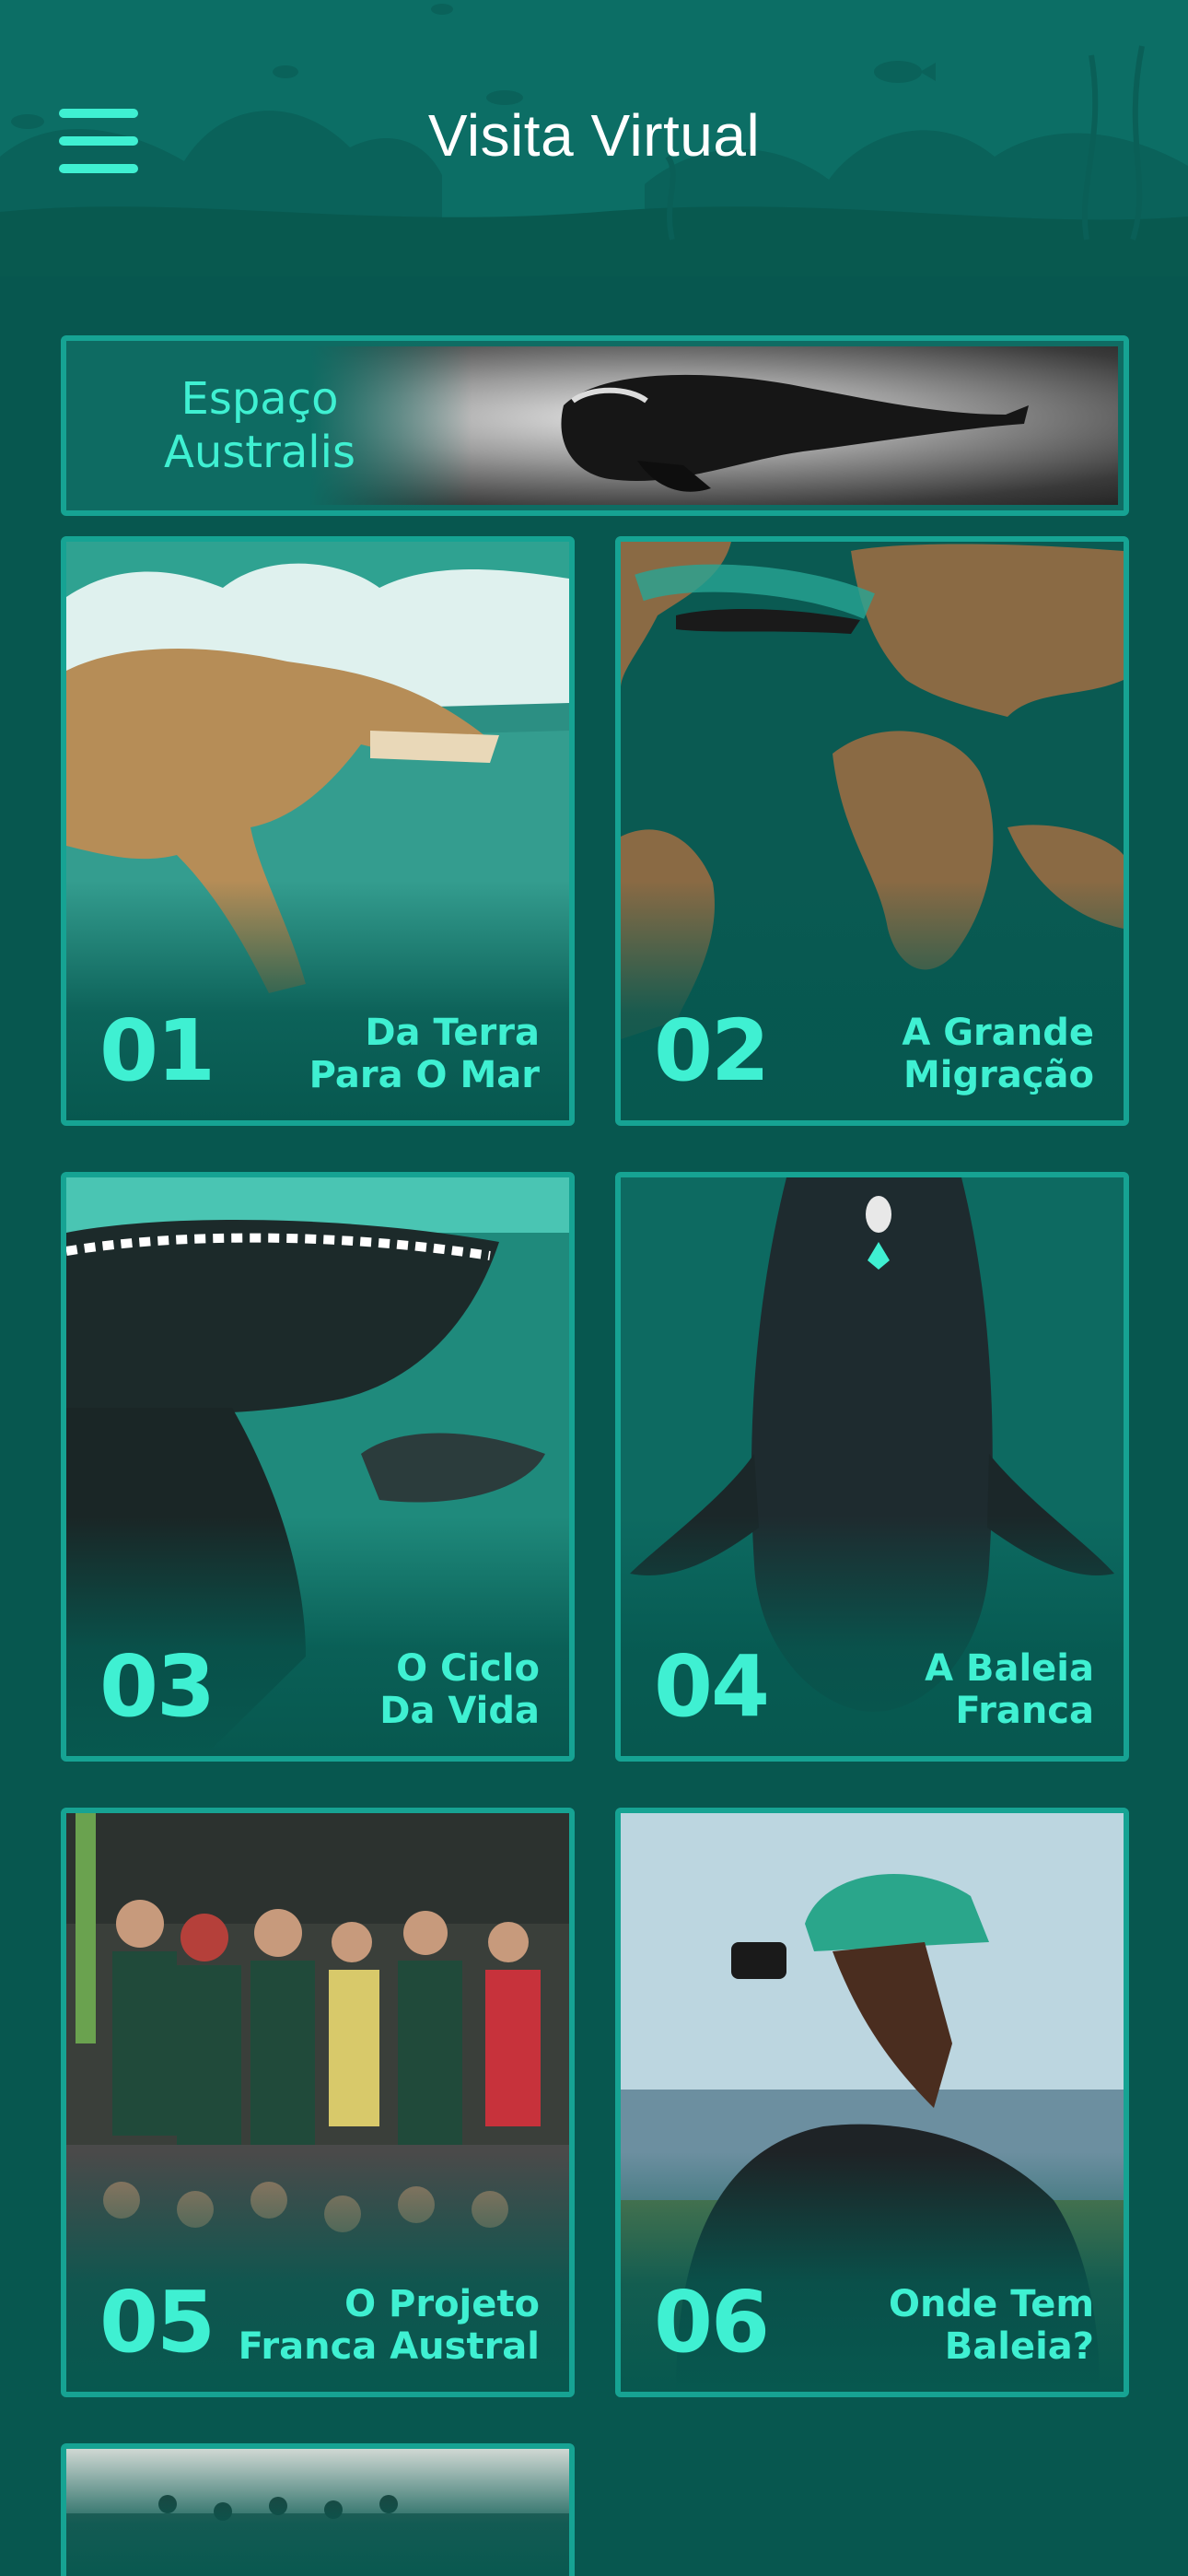 The image size is (1188, 2576). I want to click on card-label: O Projeto Franca Austral, so click(389, 2325).